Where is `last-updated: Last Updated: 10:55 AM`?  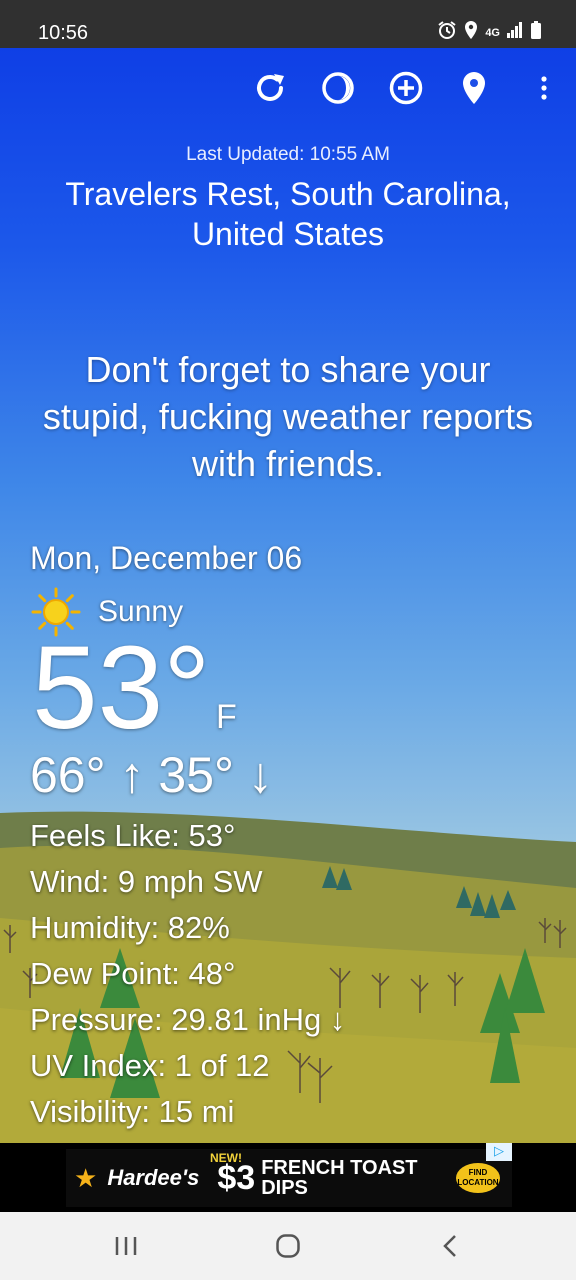 last-updated: Last Updated: 10:55 AM is located at coordinates (288, 154).